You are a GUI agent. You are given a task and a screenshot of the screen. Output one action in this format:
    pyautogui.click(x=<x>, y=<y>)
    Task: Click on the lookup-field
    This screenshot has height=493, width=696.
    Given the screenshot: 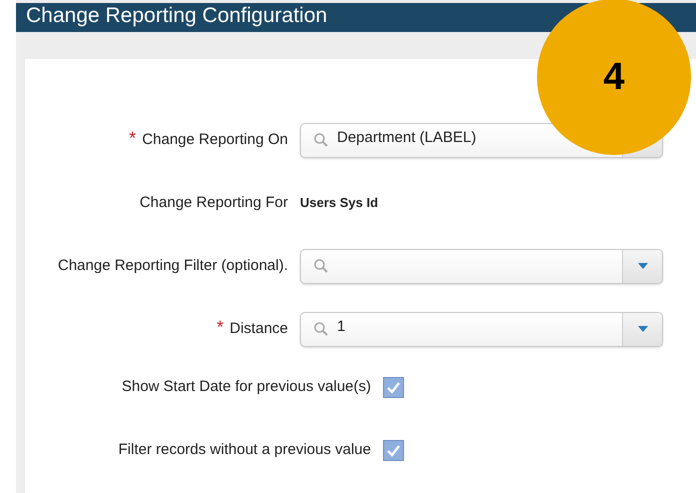 What is the action you would take?
    pyautogui.click(x=481, y=266)
    